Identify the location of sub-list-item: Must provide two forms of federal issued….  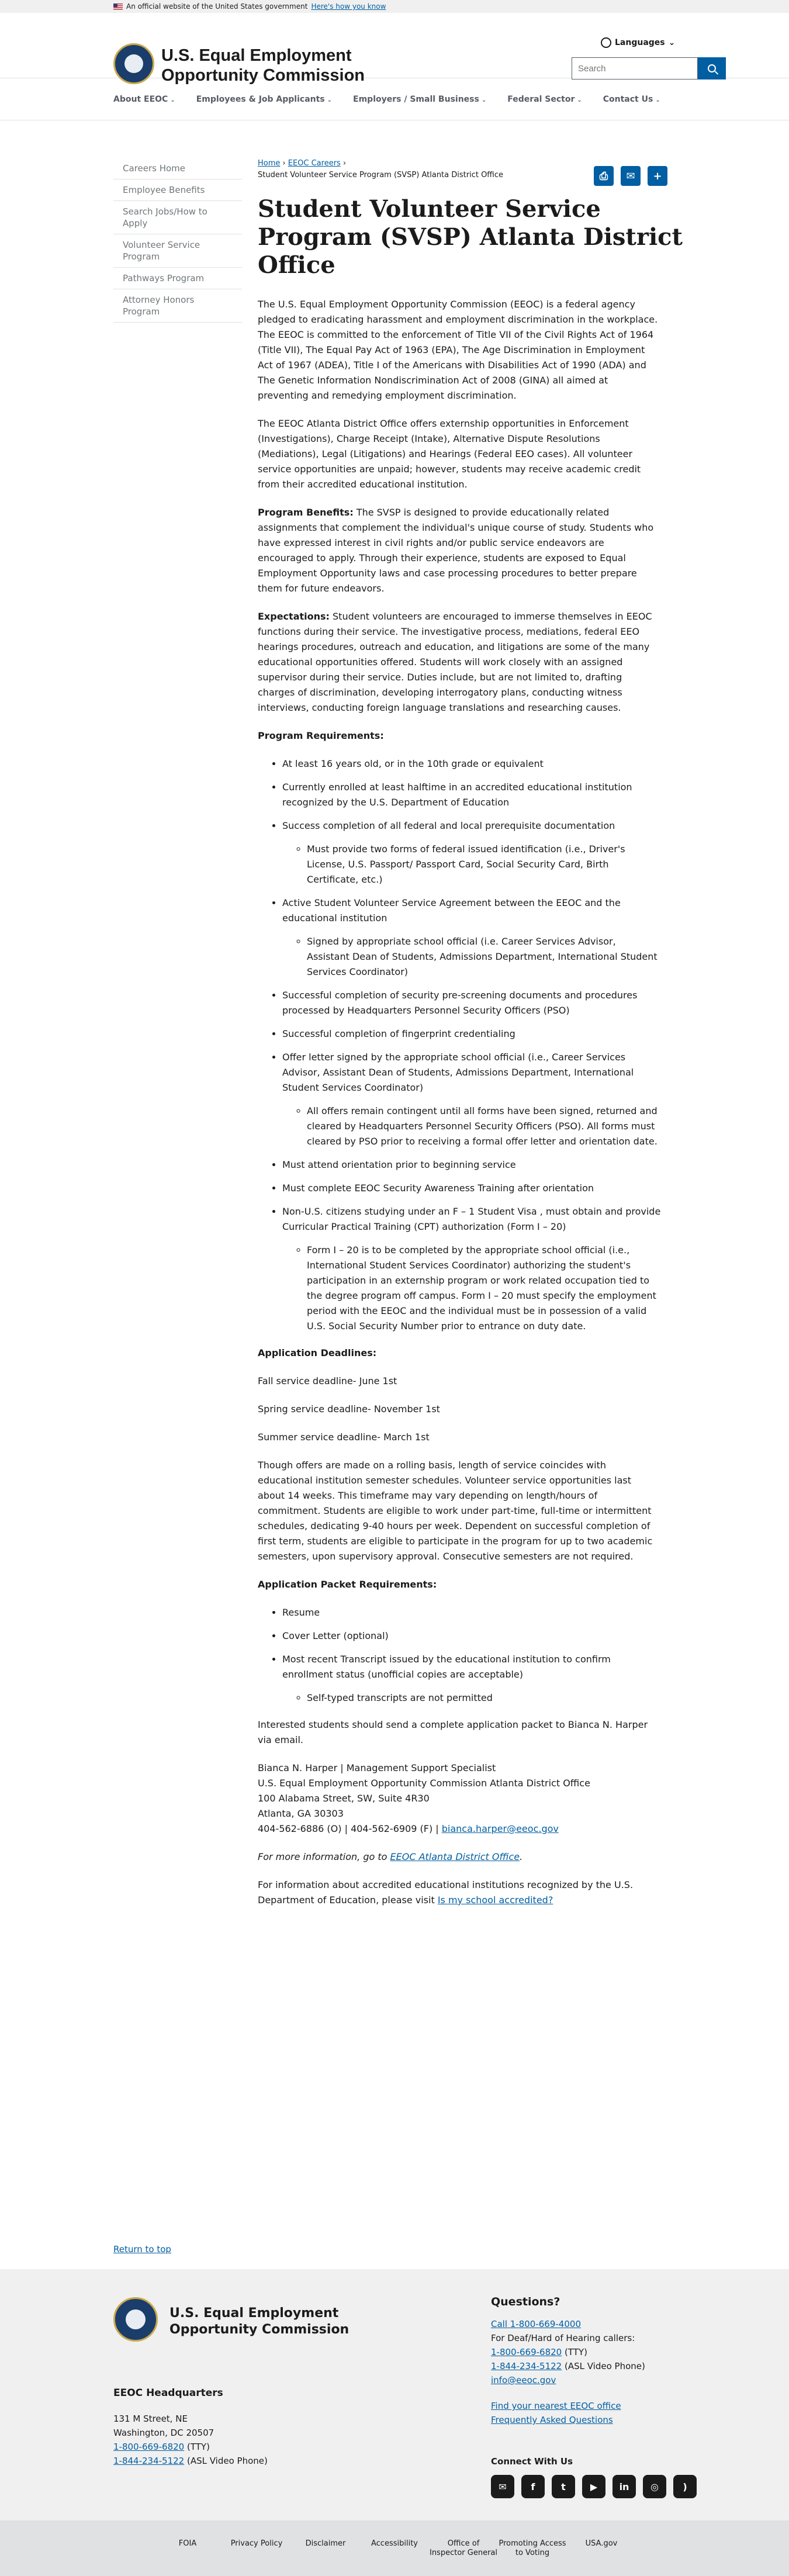
(484, 864).